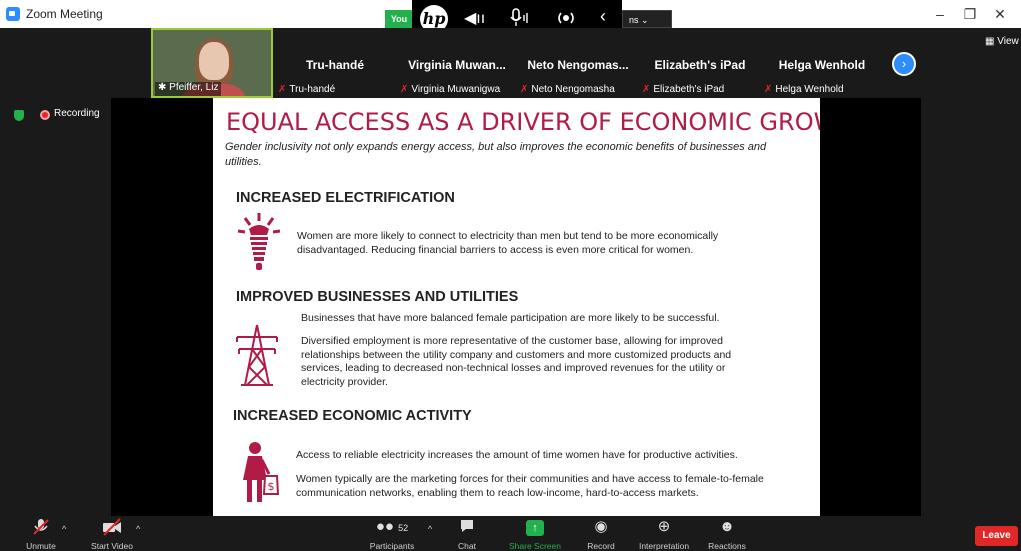  What do you see at coordinates (345, 198) in the screenshot?
I see `section-heading: INCREASED ELECTRIFICATION` at bounding box center [345, 198].